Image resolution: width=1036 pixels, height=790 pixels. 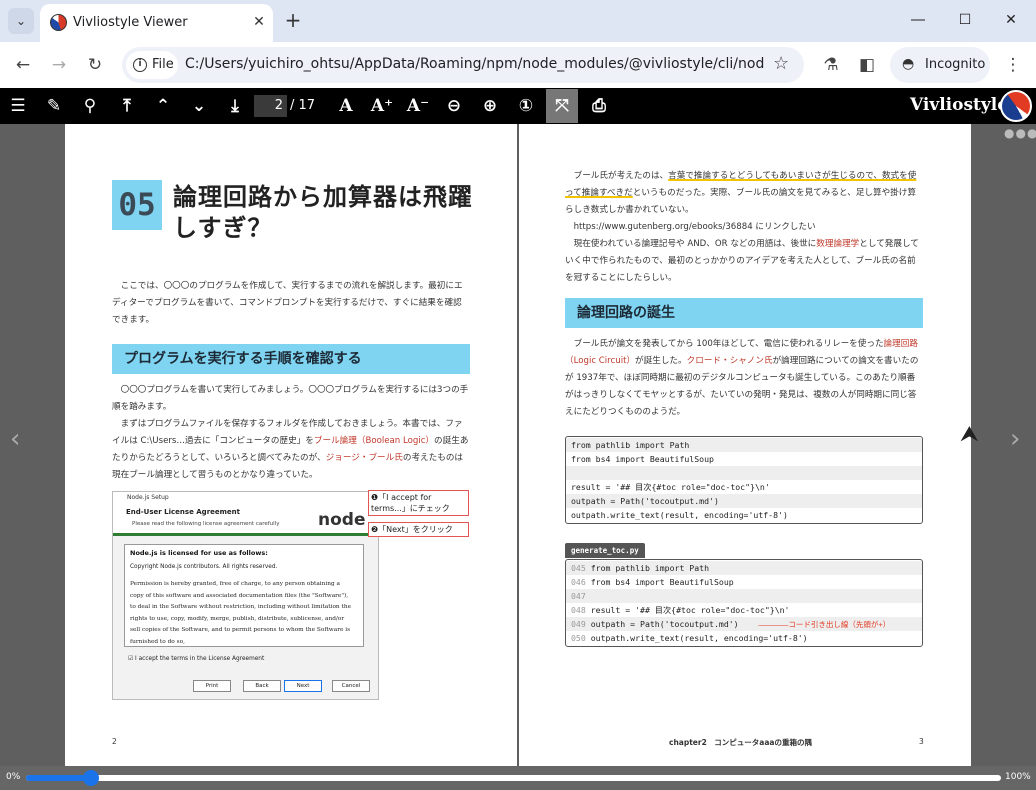 I want to click on reload-icon: ↻, so click(x=95, y=65).